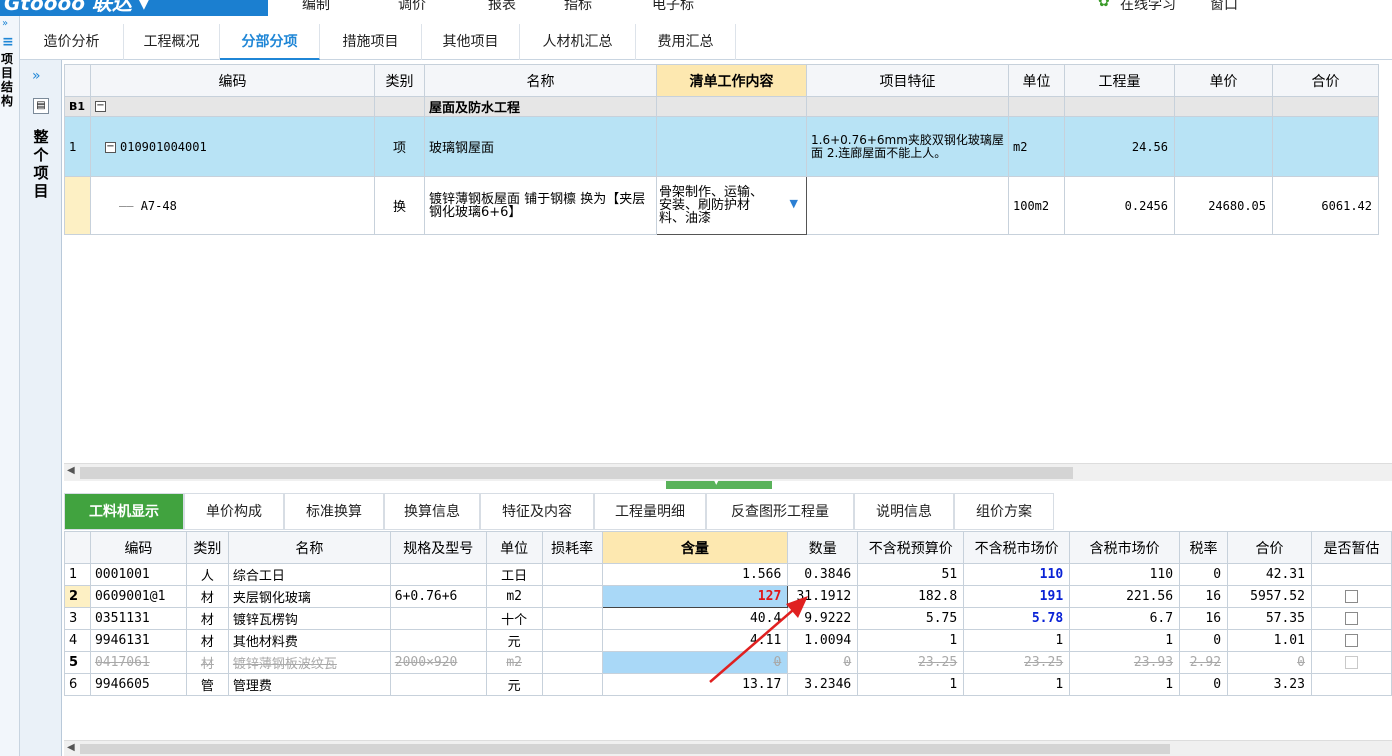 The width and height of the screenshot is (1392, 756). What do you see at coordinates (1269, 574) in the screenshot?
I see `cell-total: 42.31` at bounding box center [1269, 574].